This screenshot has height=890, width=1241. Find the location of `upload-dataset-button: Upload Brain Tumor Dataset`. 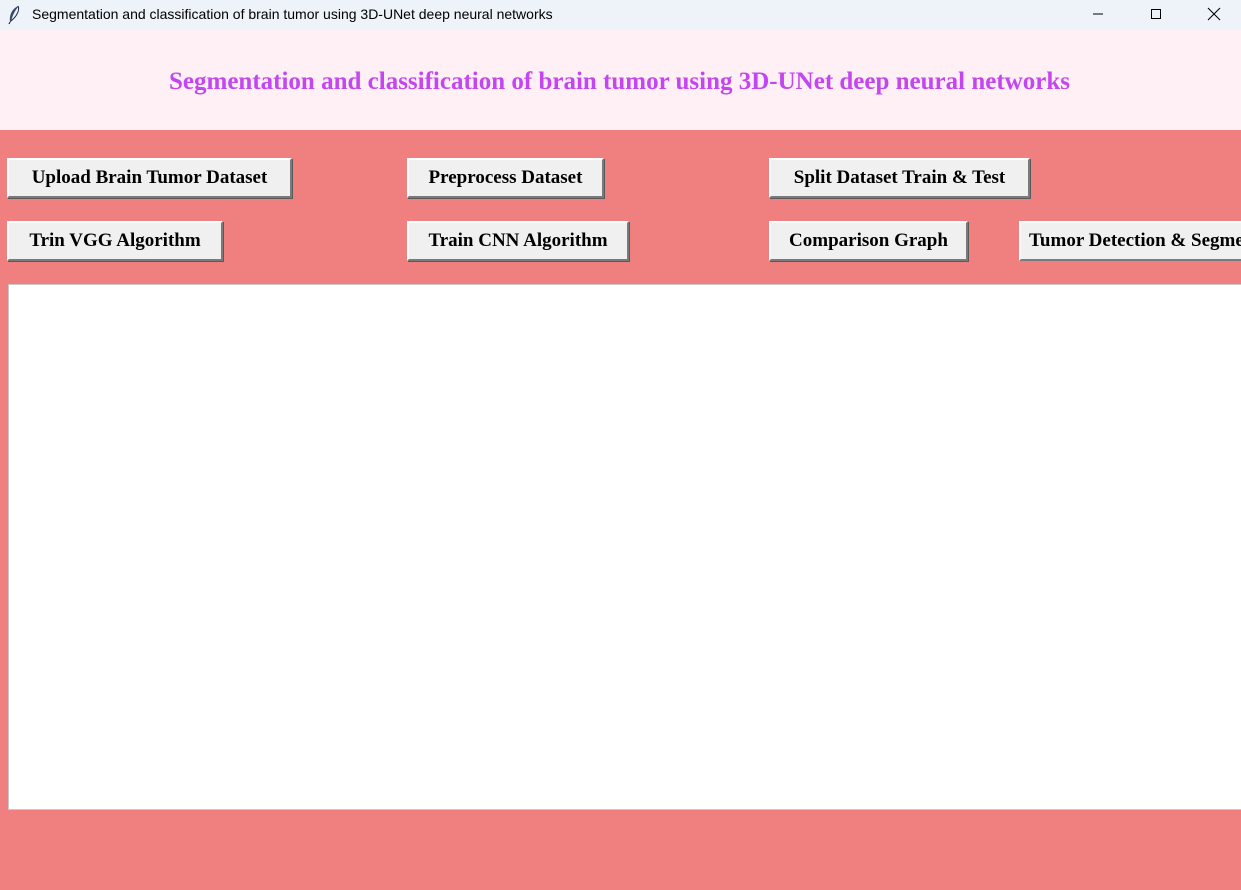

upload-dataset-button: Upload Brain Tumor Dataset is located at coordinates (149, 178).